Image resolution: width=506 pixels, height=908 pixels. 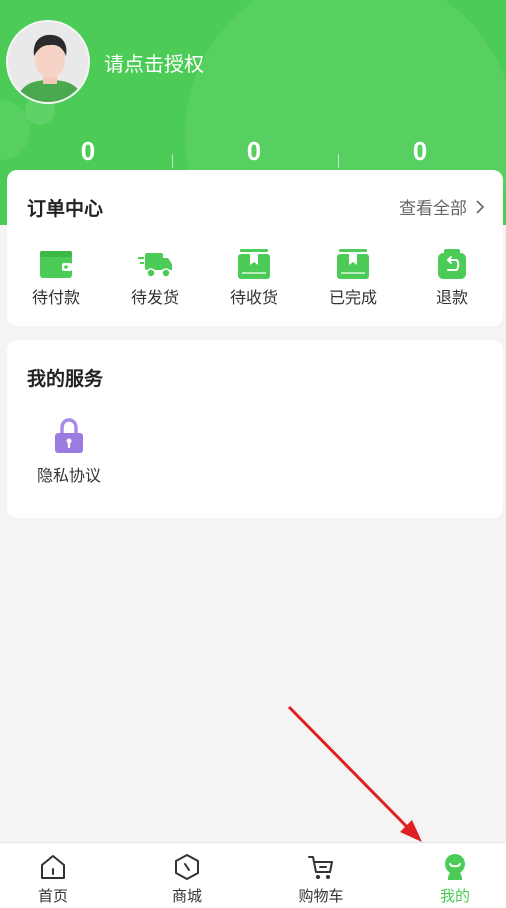 I want to click on nav-label: 我的, so click(x=454, y=896).